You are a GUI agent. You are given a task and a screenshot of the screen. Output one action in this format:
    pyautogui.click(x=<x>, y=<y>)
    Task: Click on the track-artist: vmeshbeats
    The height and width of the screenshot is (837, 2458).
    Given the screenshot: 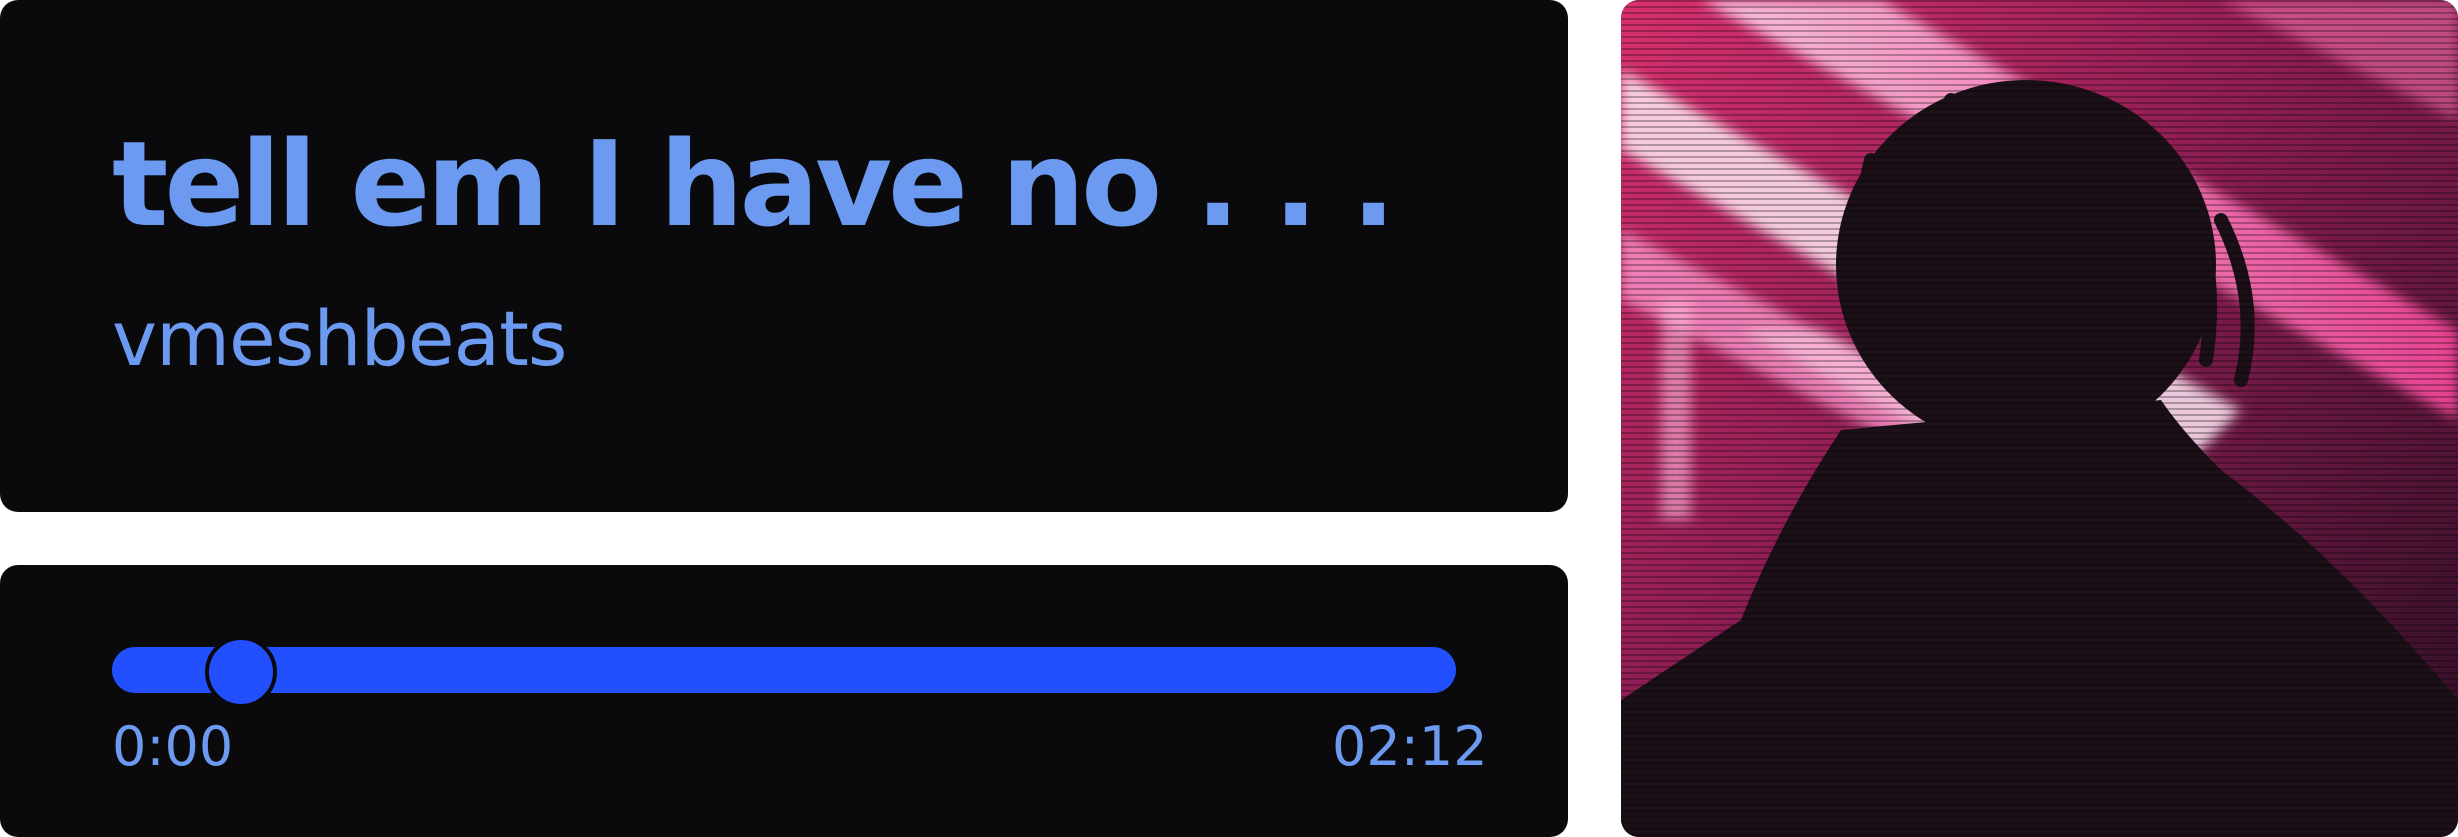 What is the action you would take?
    pyautogui.click(x=339, y=338)
    